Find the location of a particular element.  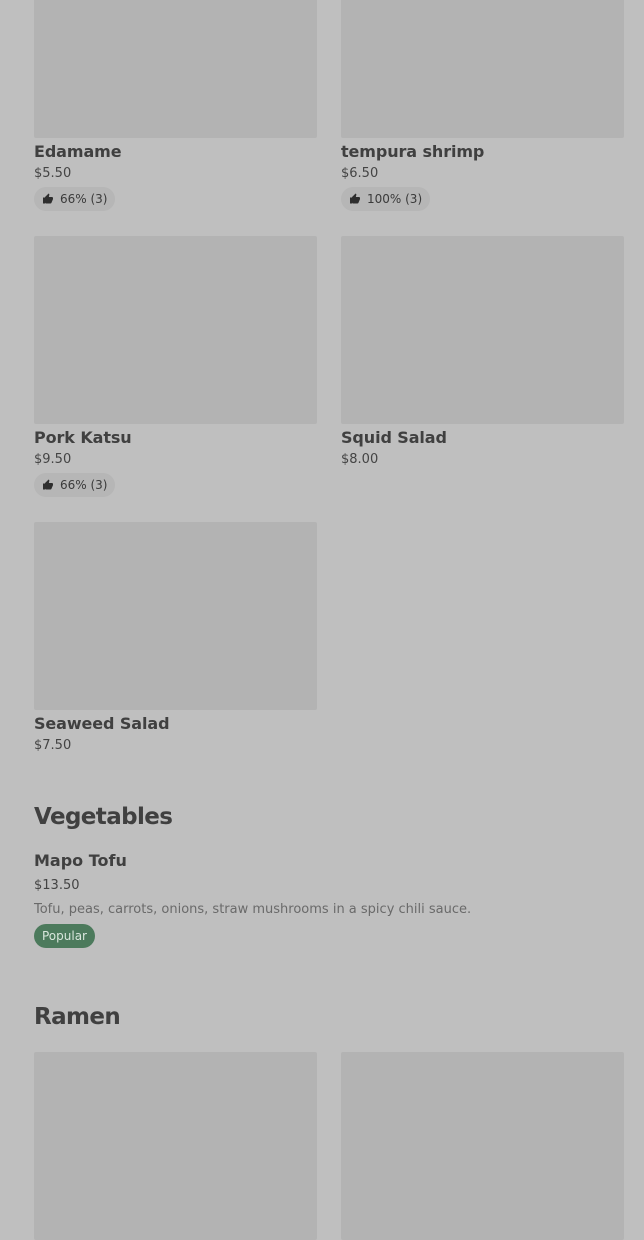

menu-item-card-edamame: Edamame $5.50 66% (3) is located at coordinates (175, 105).